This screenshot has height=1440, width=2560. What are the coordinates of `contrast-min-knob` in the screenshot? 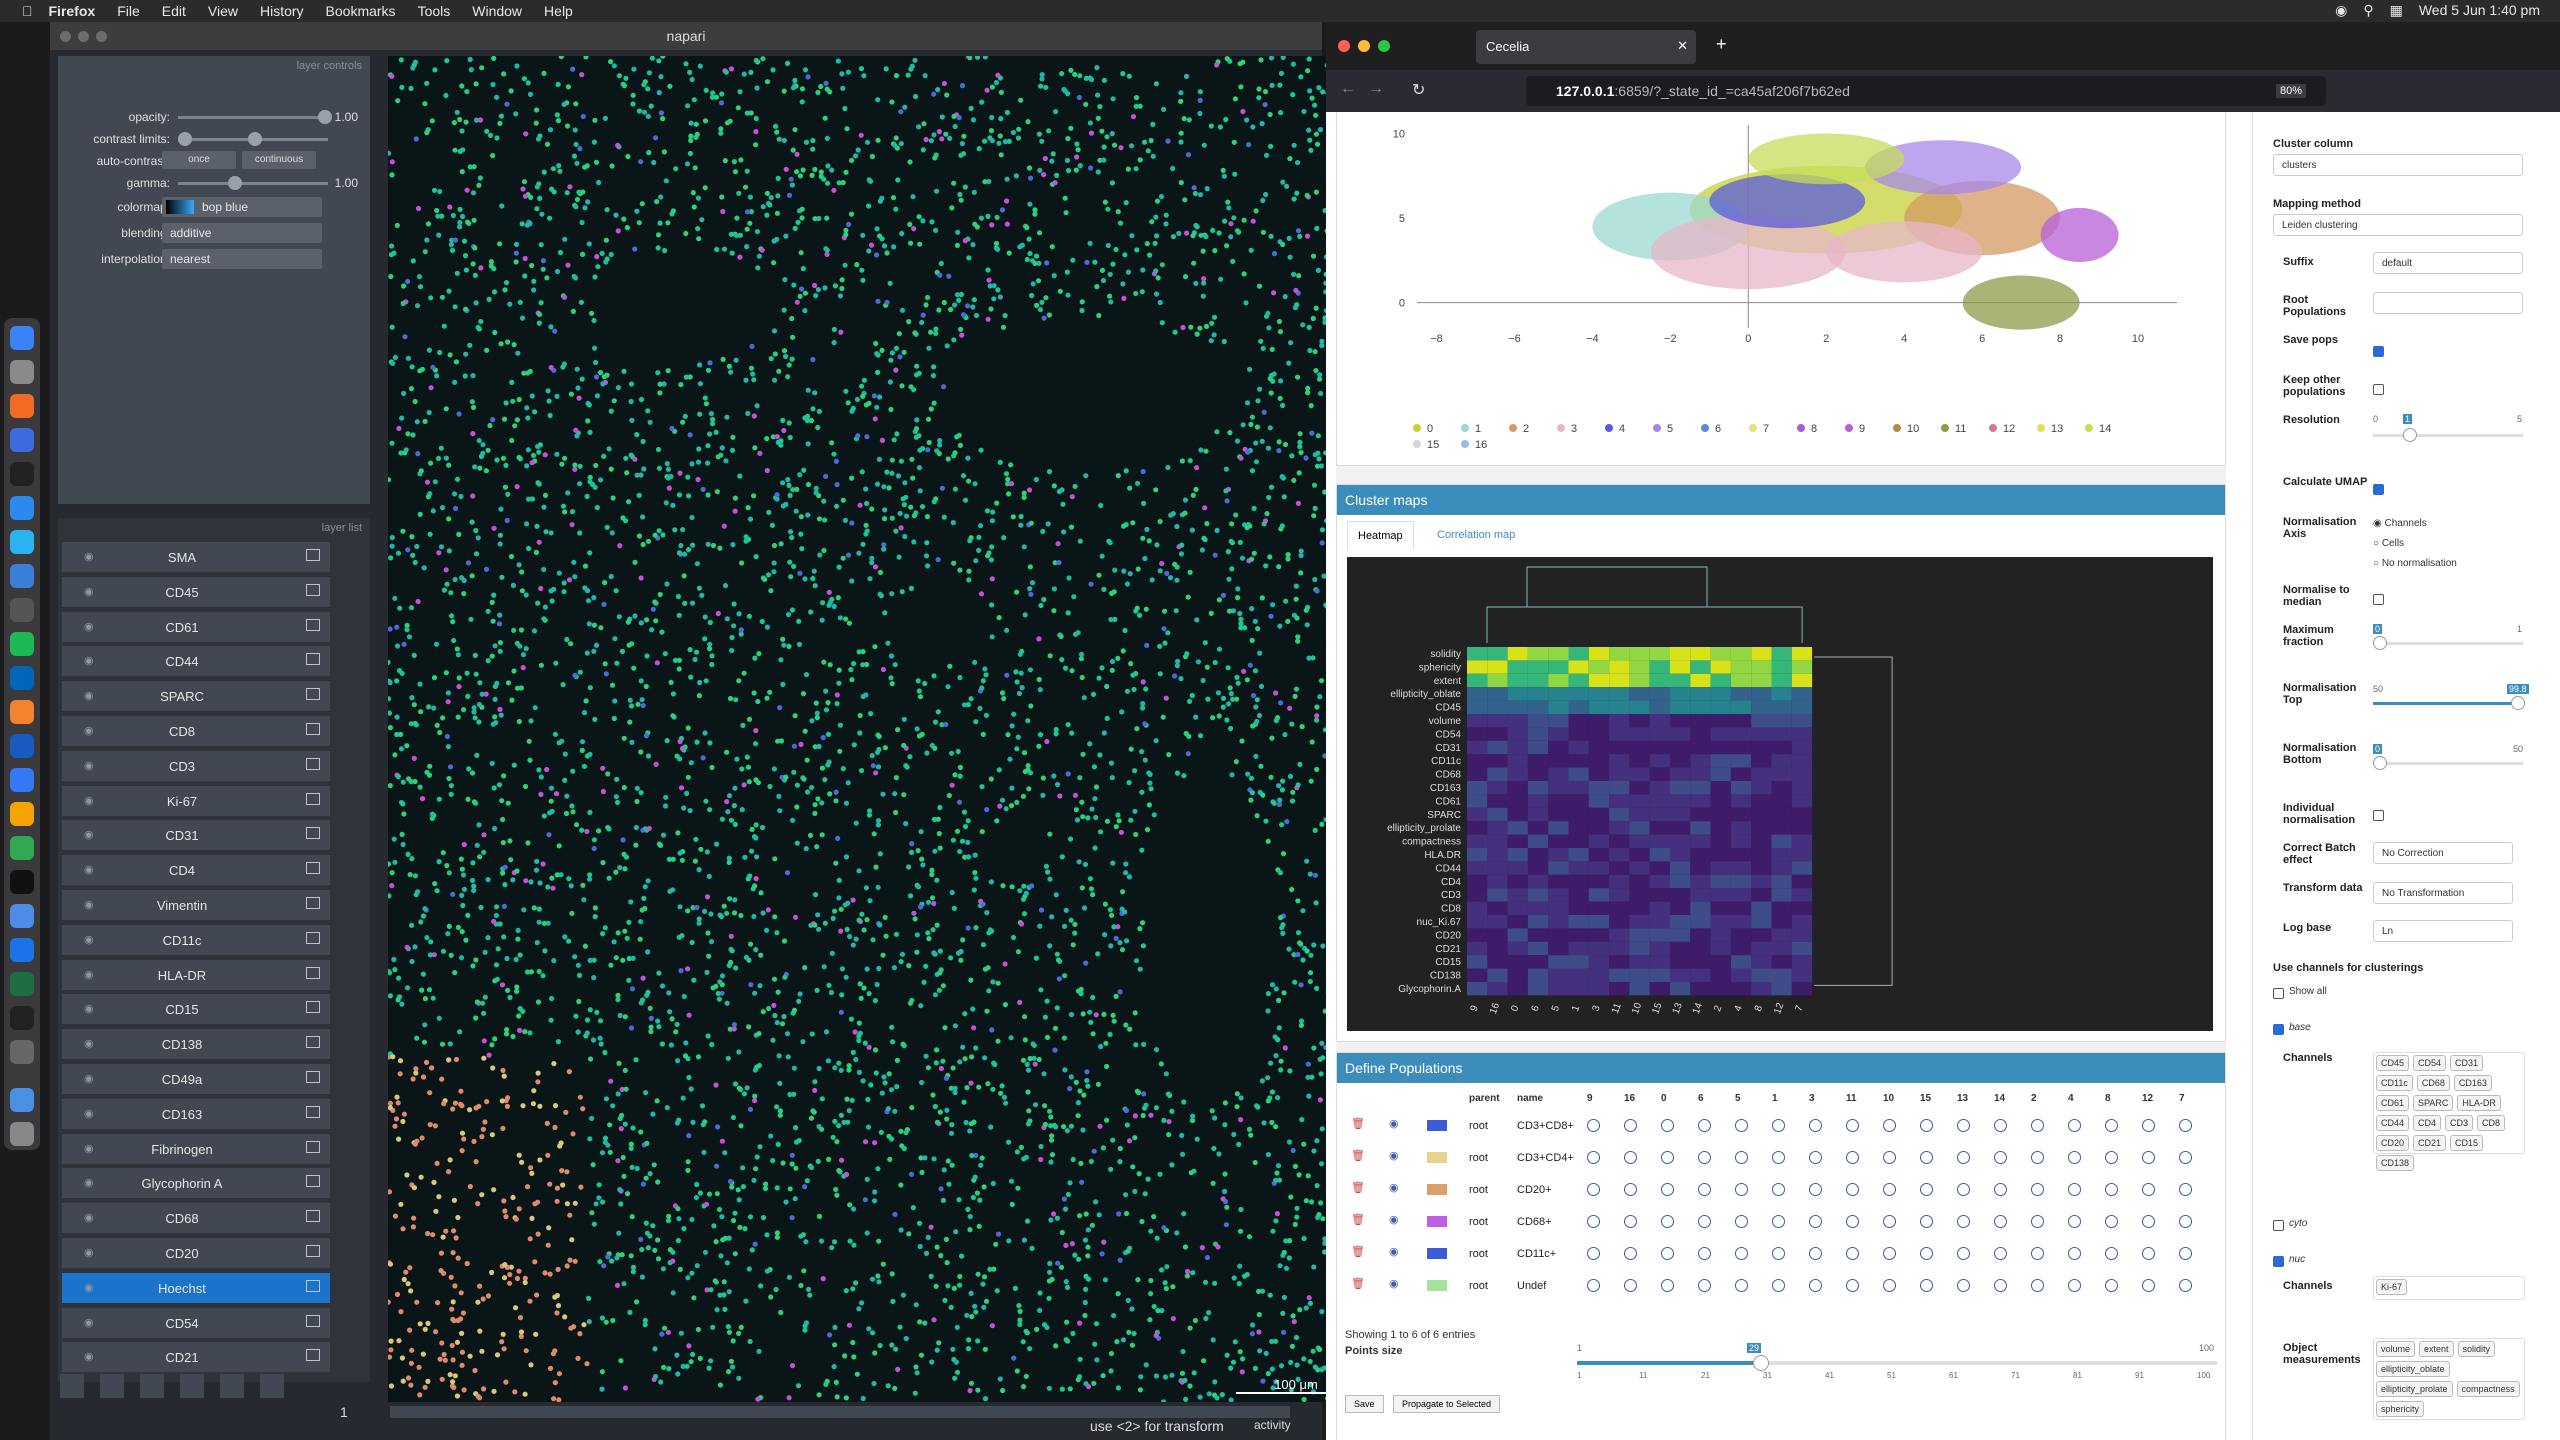 It's located at (185, 139).